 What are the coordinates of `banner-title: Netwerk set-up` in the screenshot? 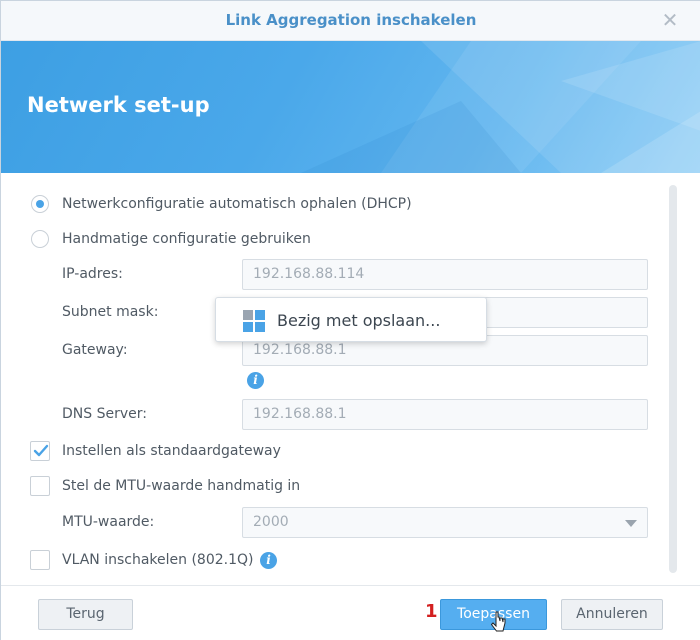 It's located at (118, 105).